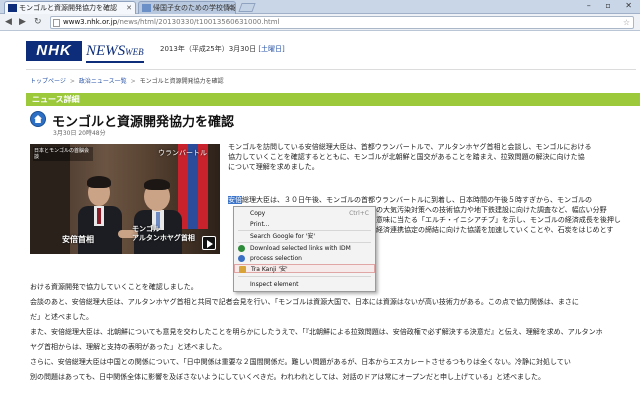 This screenshot has height=400, width=640. What do you see at coordinates (12, 8) in the screenshot?
I see `nhk-favicon` at bounding box center [12, 8].